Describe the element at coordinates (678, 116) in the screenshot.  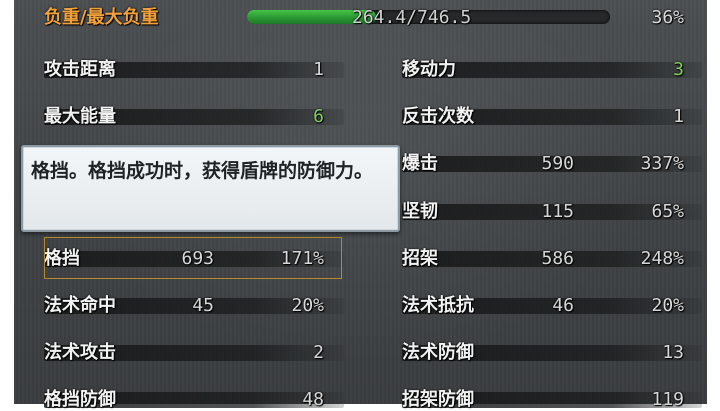
I see `stat-value-counter-count: 1` at that location.